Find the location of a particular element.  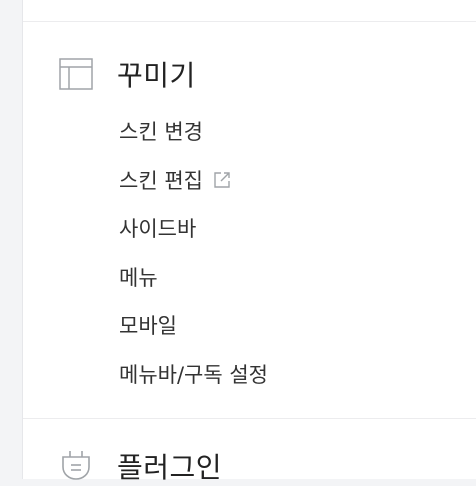

menu-item-skin-edit: 스킨 편집 is located at coordinates (193, 180).